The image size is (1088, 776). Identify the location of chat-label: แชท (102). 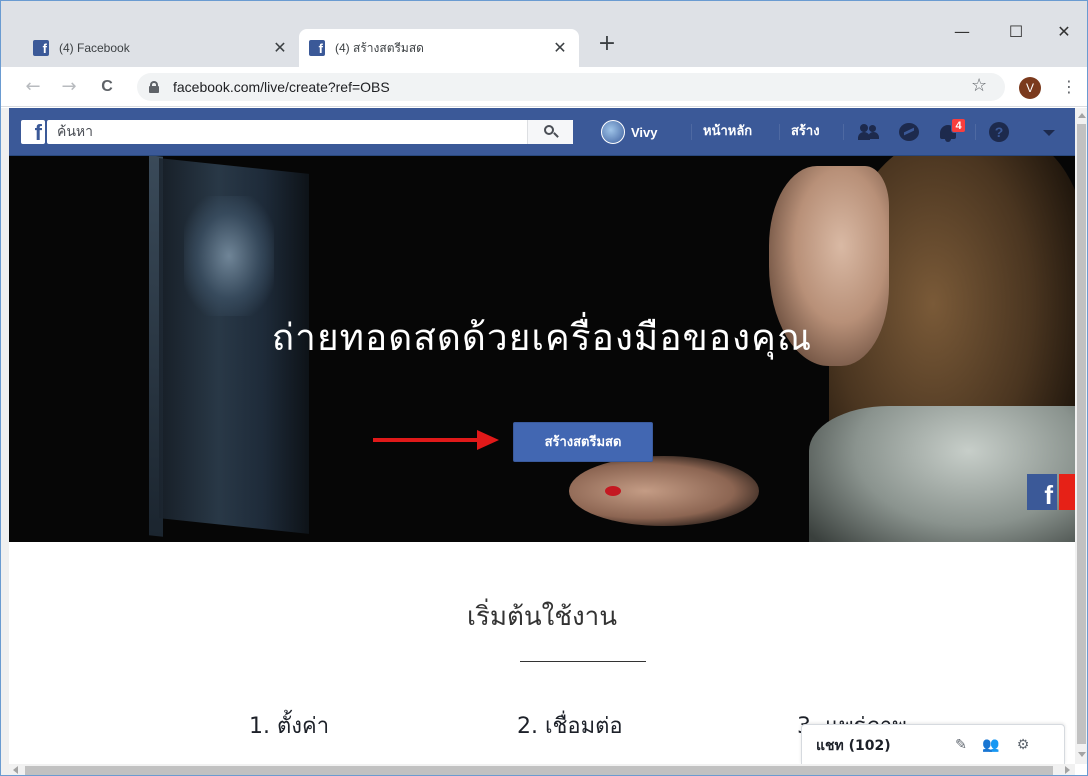
(853, 746).